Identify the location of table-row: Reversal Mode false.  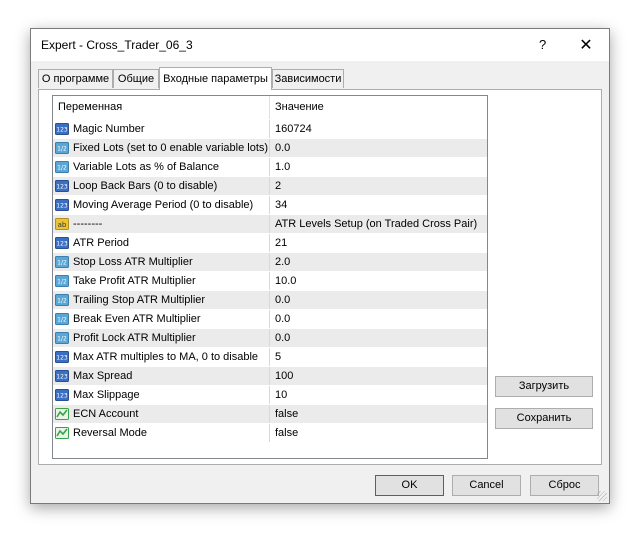
(270, 433).